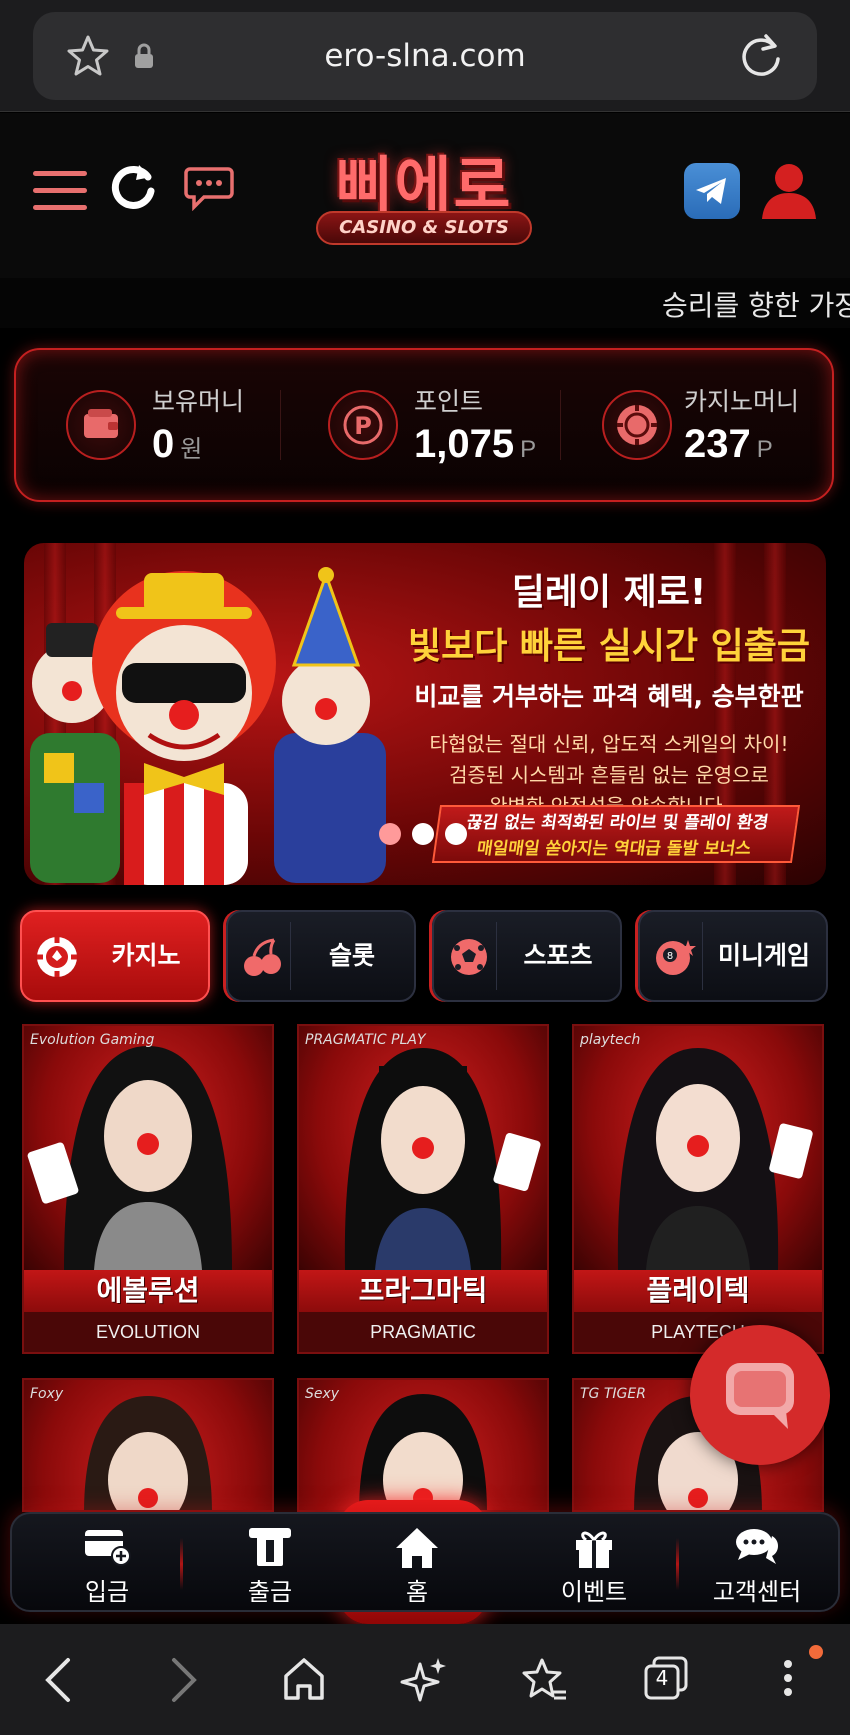 Image resolution: width=850 pixels, height=1735 pixels. Describe the element at coordinates (756, 305) in the screenshot. I see `marquee-text: 승리를 향한 가장` at that location.